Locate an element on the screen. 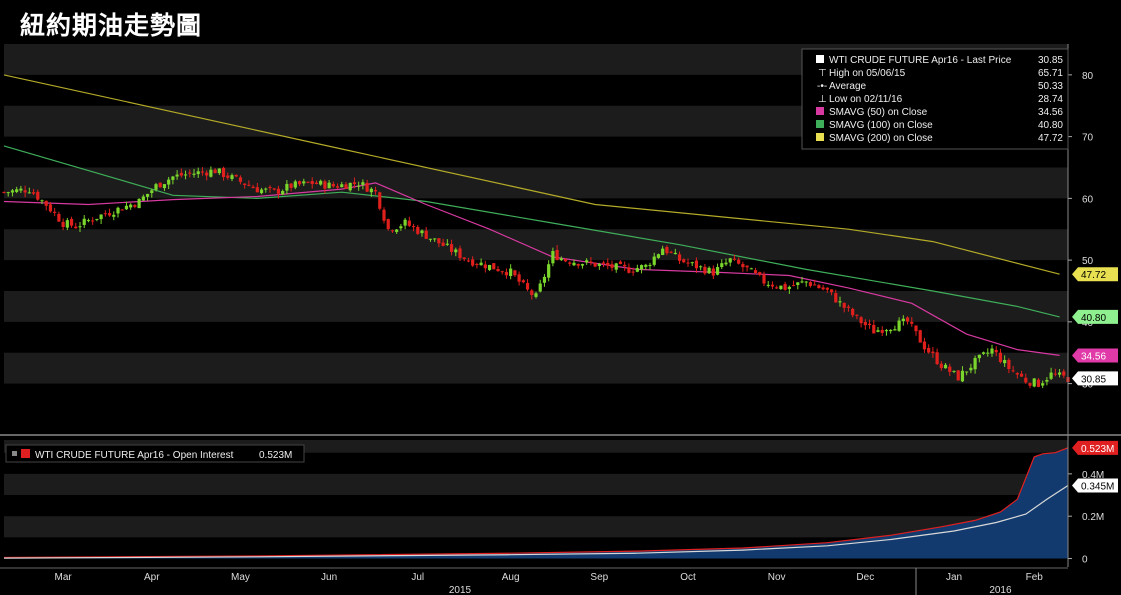 The width and height of the screenshot is (1121, 595). legend-label-sma50: SMAVG (50) on Close is located at coordinates (878, 112).